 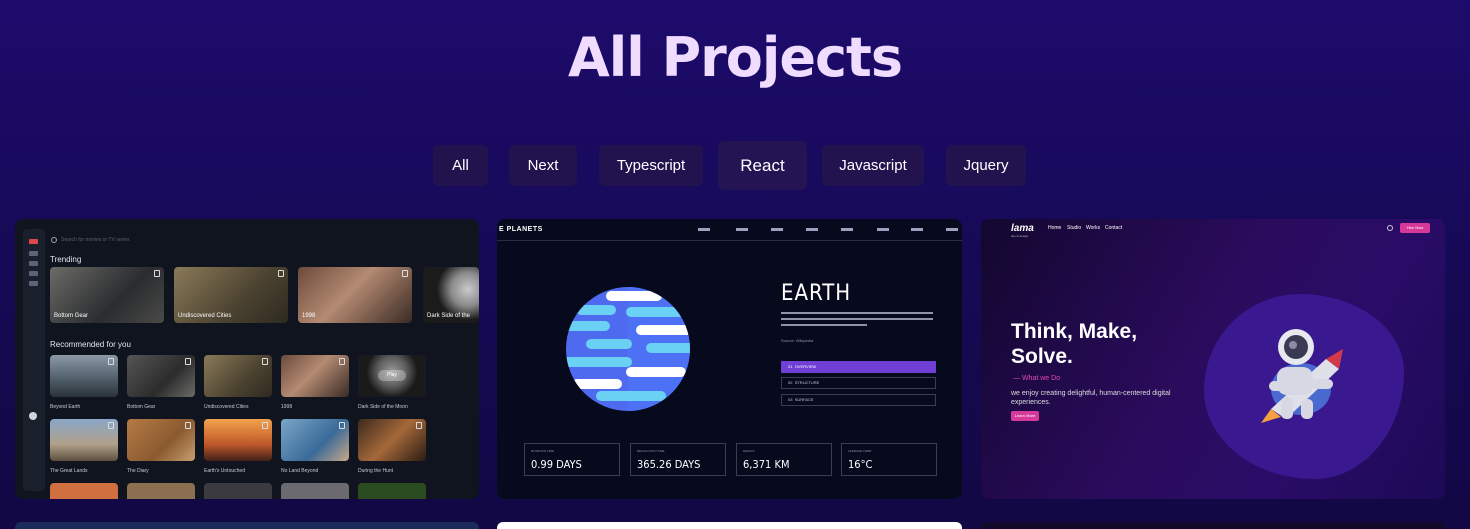 I want to click on page-title: All Projects, so click(x=735, y=57).